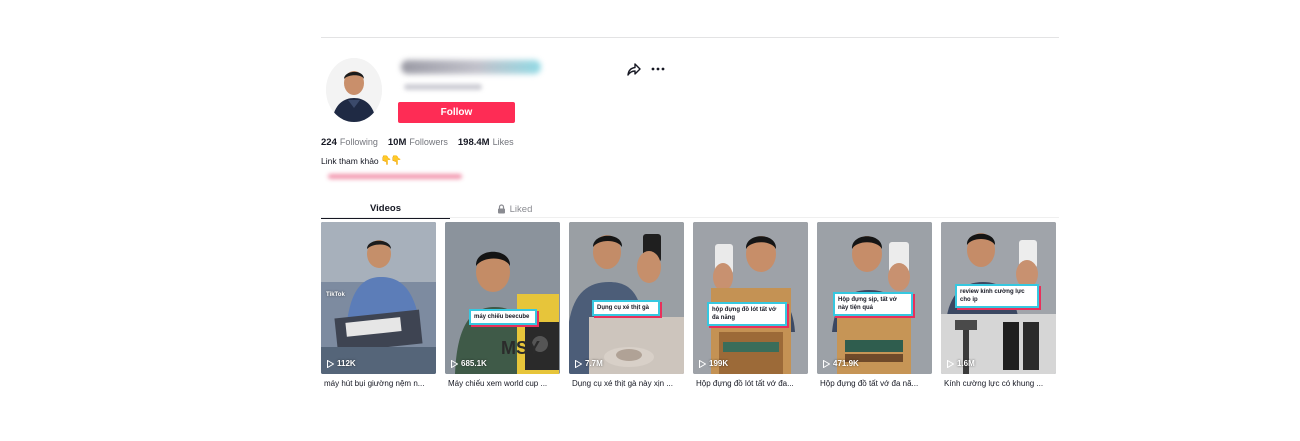 The width and height of the screenshot is (1300, 441). Describe the element at coordinates (397, 142) in the screenshot. I see `stat-value: 10M` at that location.